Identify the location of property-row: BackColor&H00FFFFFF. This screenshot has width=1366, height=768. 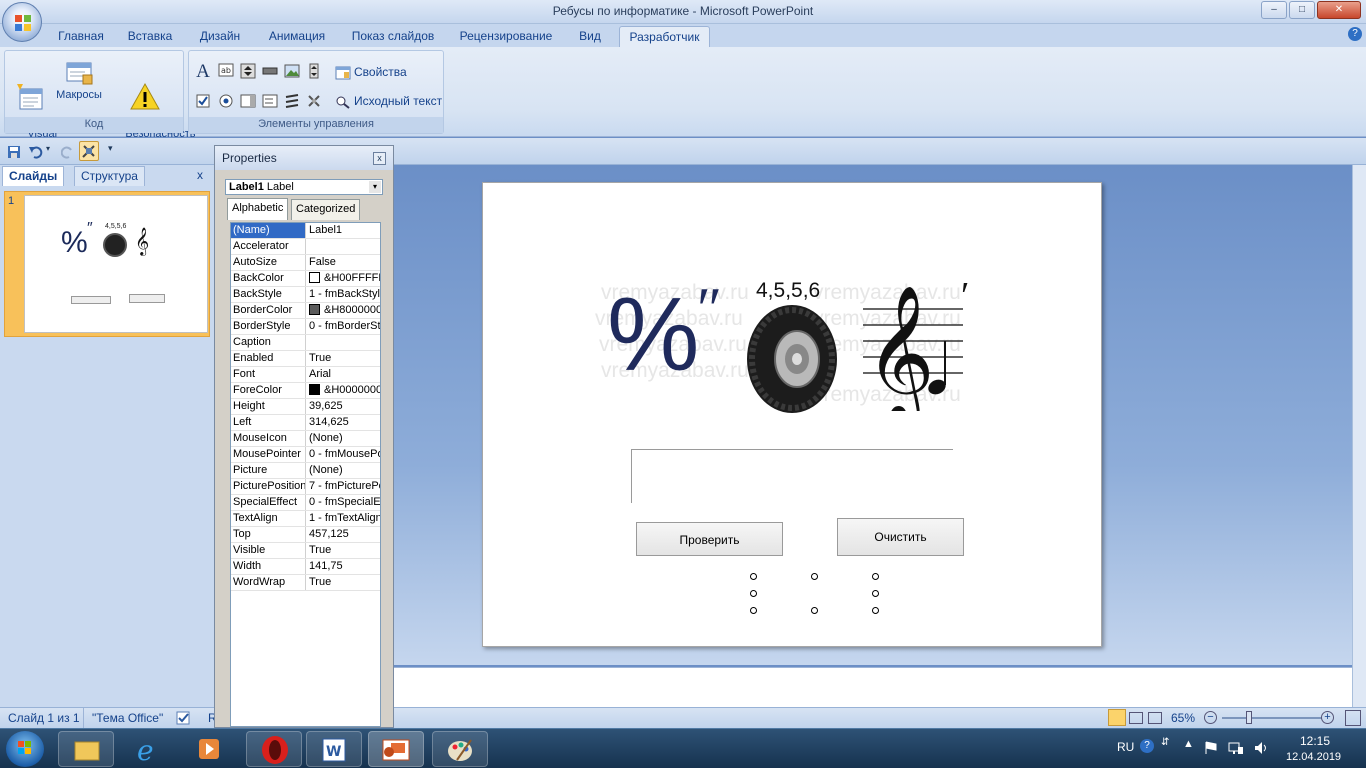
(305, 279).